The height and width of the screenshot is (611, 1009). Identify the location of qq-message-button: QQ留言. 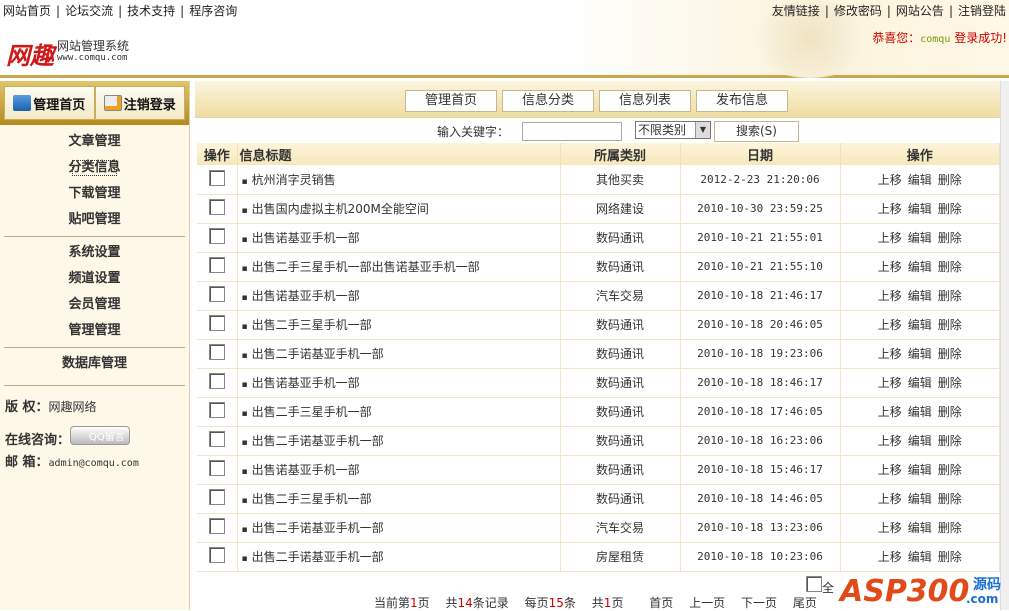
(100, 435).